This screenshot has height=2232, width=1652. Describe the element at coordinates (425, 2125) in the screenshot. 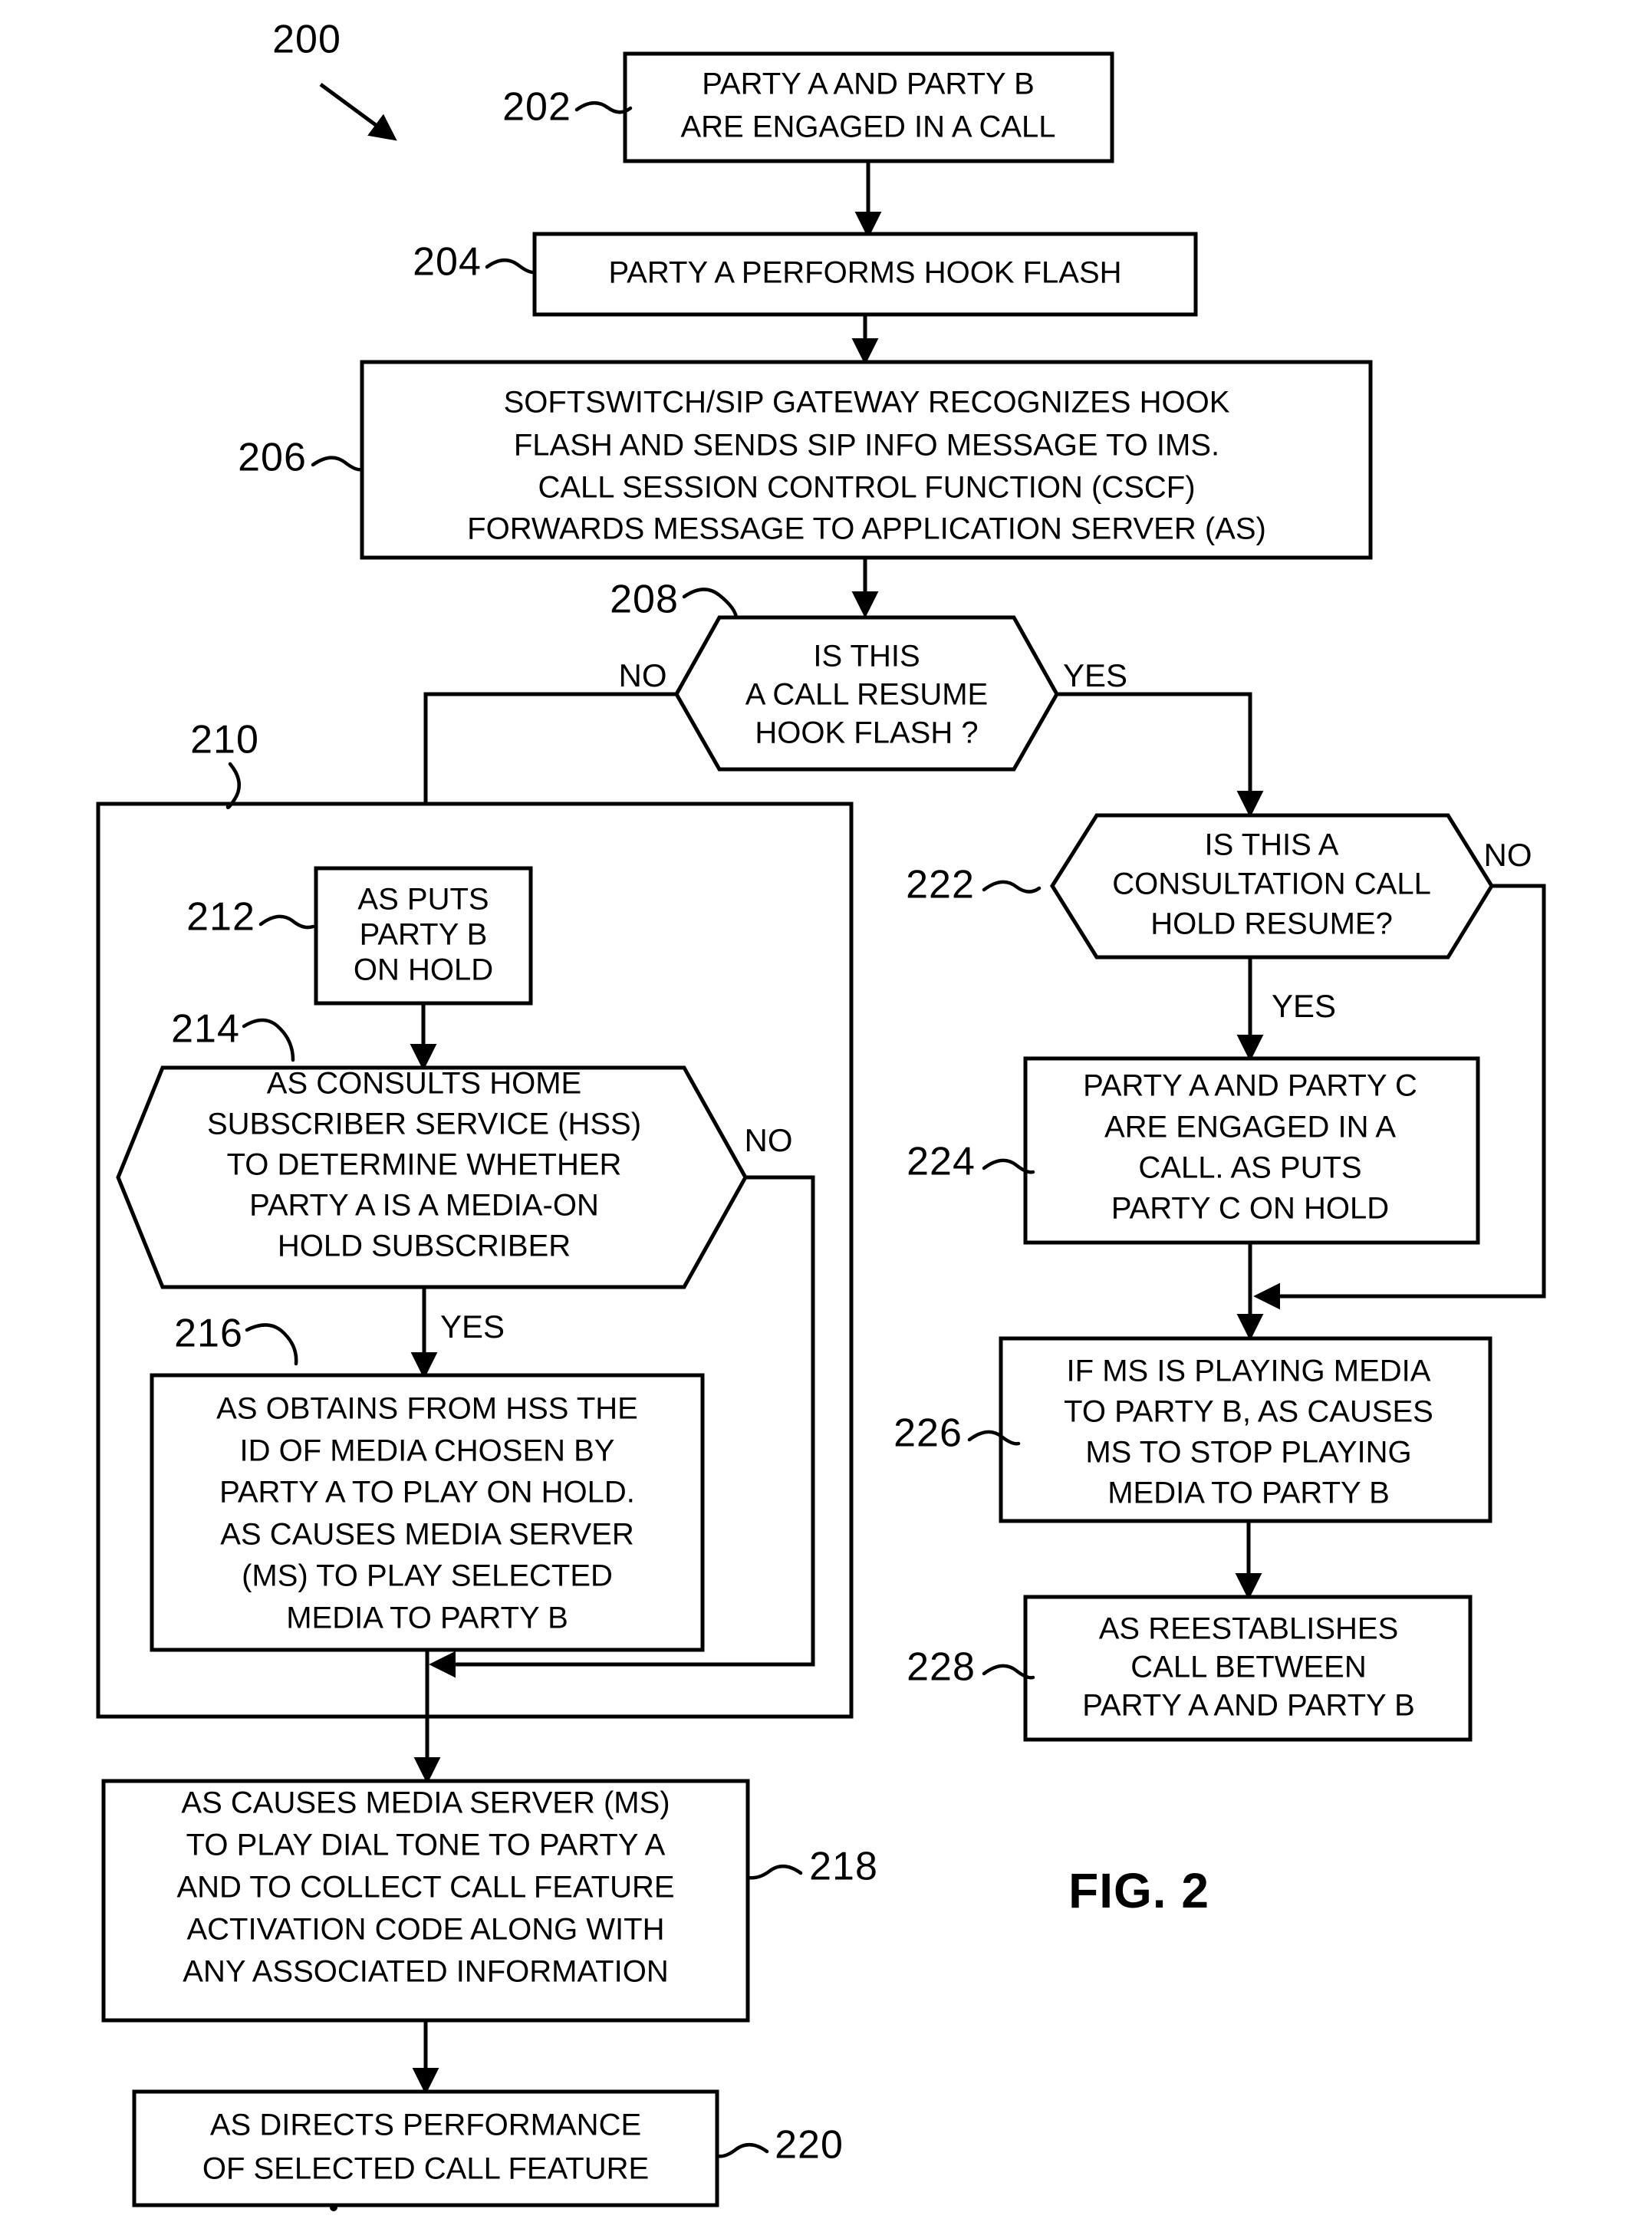

I see `node-220-line-1: AS DIRECTS PERFORMANCE` at that location.